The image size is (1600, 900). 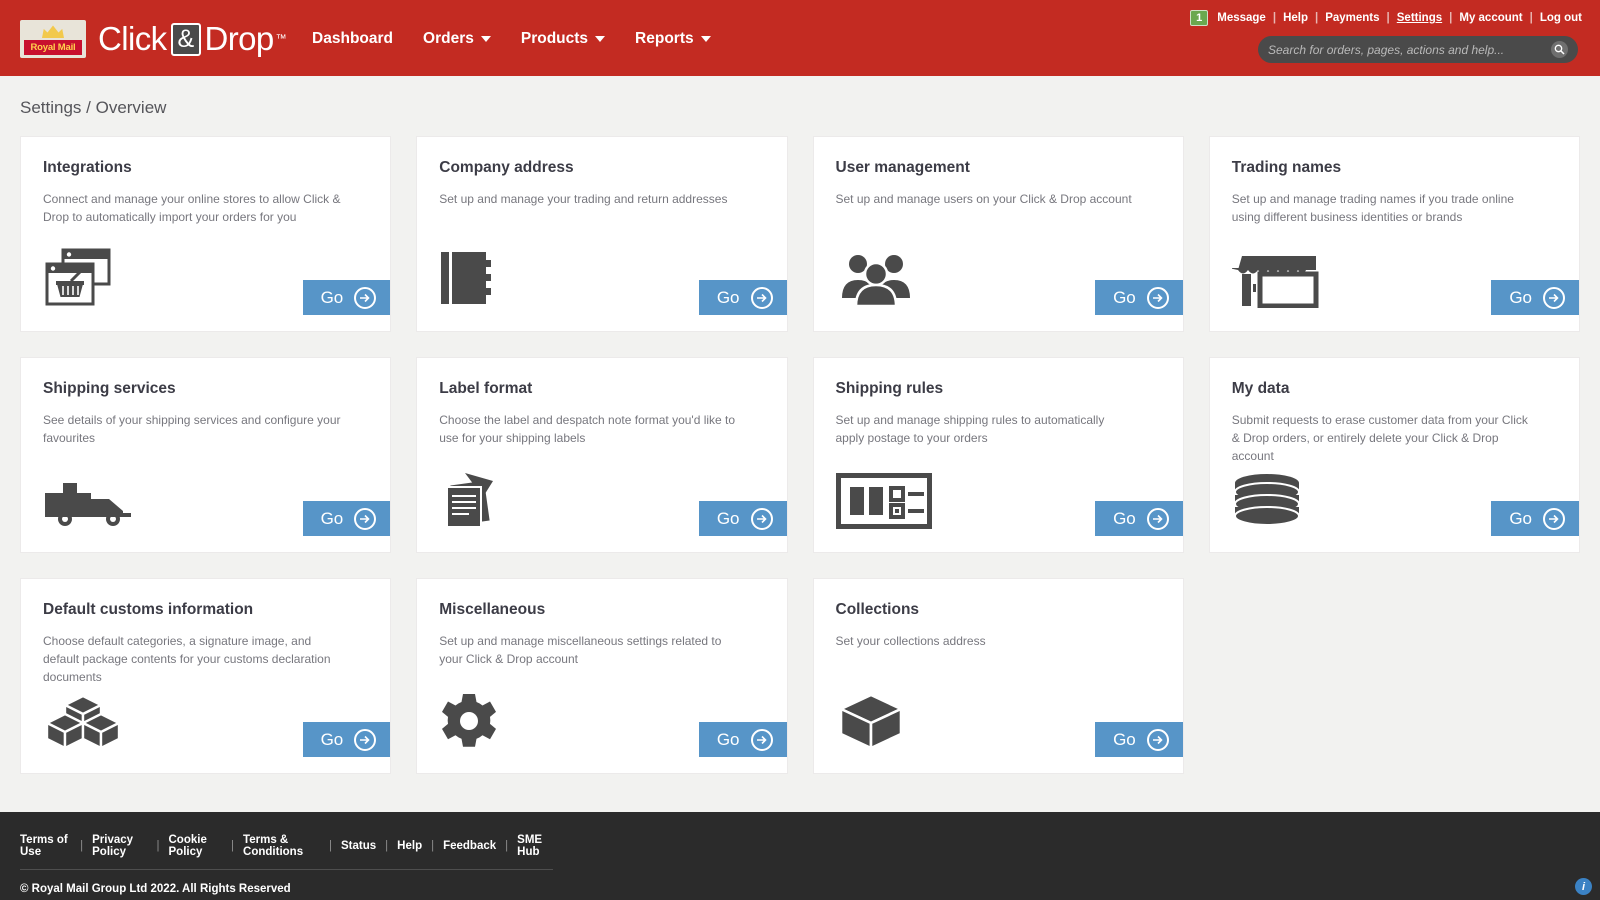 I want to click on go-button-integrations: Go, so click(x=346, y=297).